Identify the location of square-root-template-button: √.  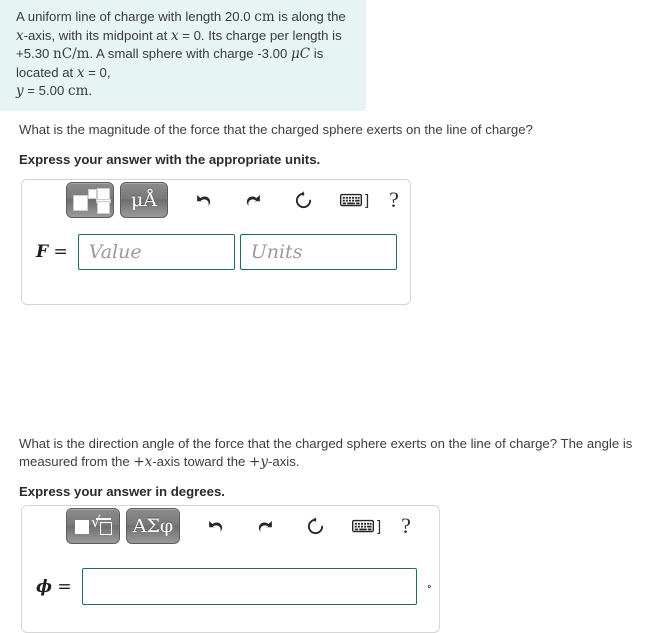
(93, 526).